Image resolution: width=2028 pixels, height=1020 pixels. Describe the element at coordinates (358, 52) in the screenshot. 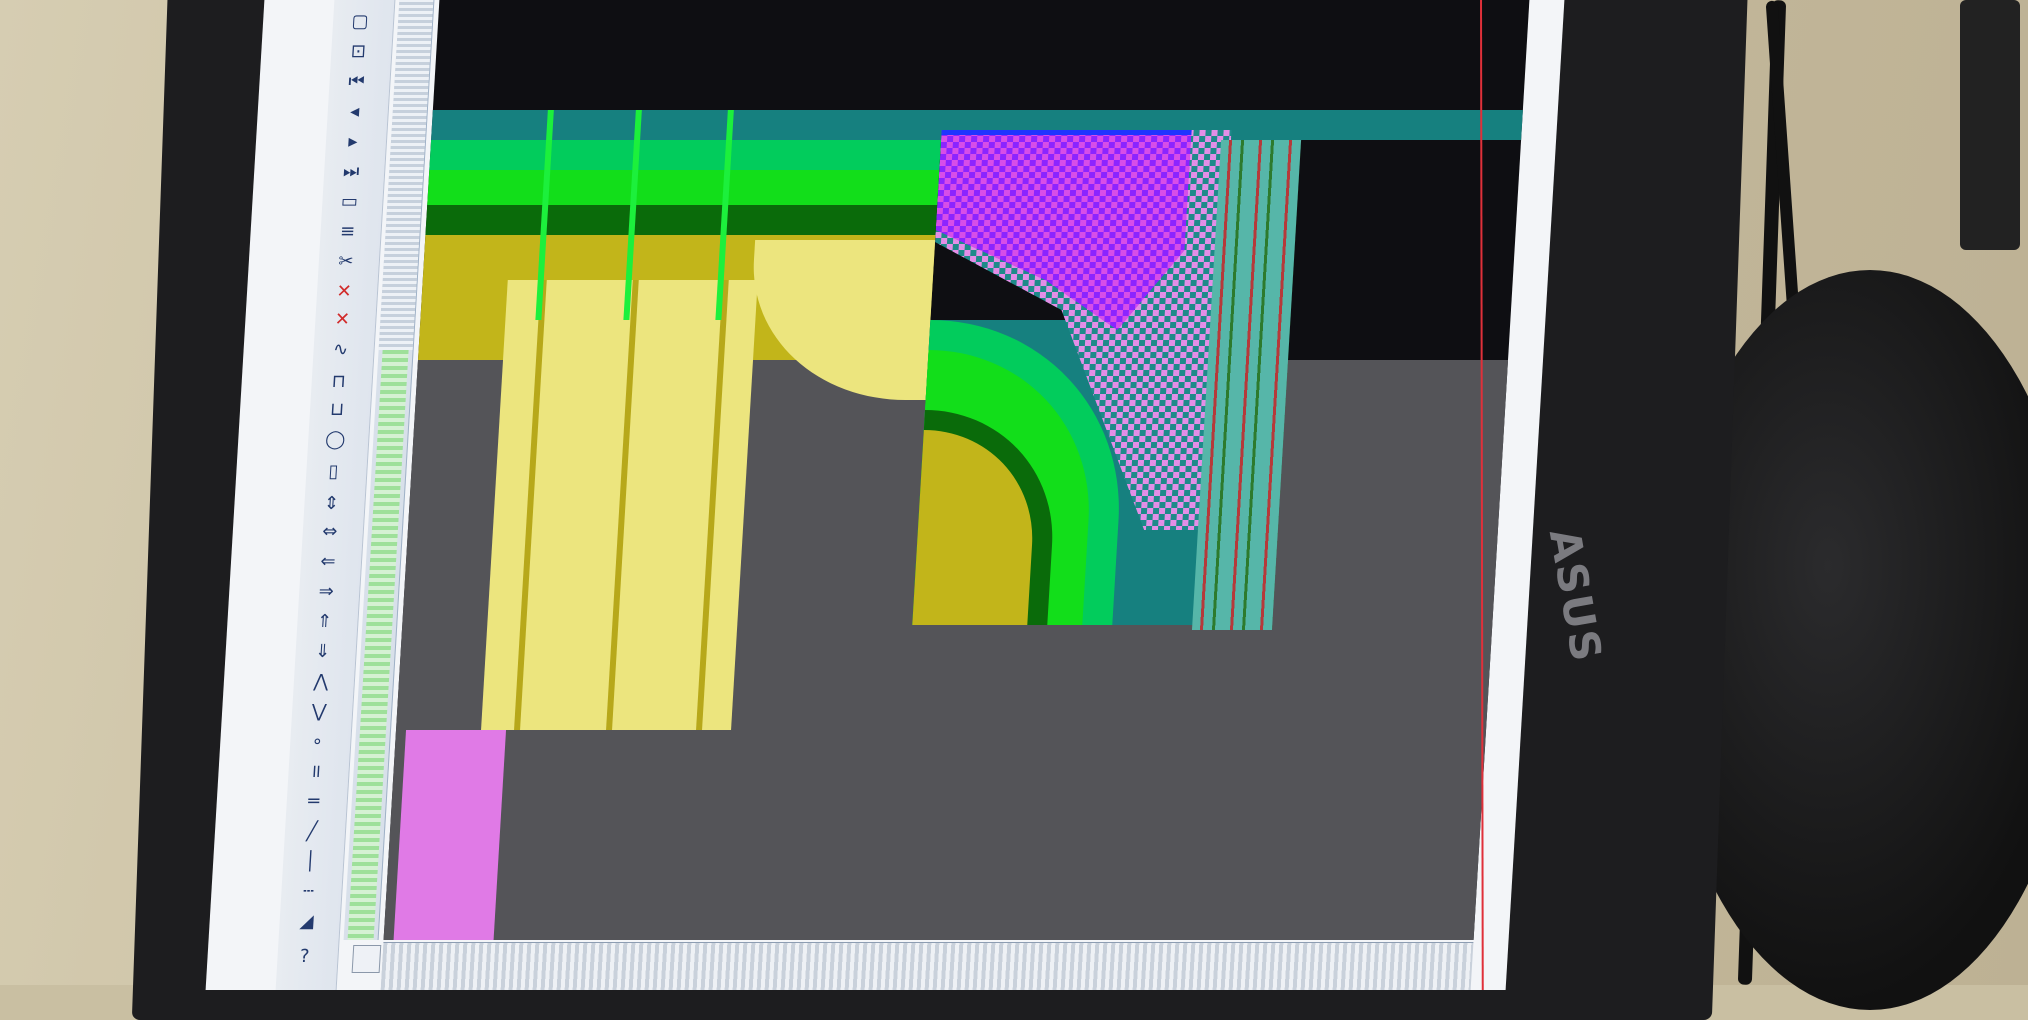

I see `zoom-icon: ⊡` at that location.